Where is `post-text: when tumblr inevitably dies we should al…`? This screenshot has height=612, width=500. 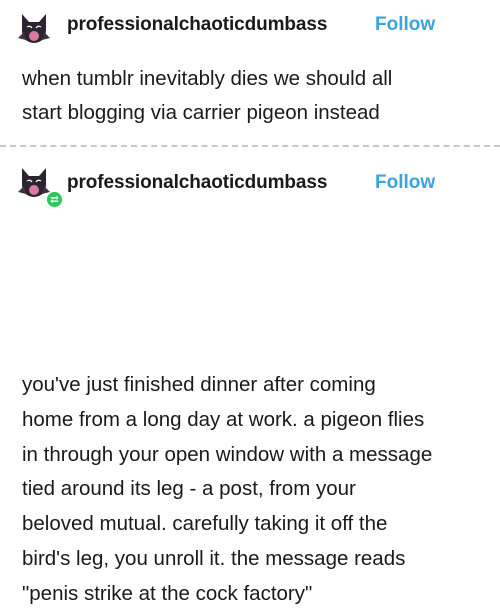
post-text: when tumblr inevitably dies we should al… is located at coordinates (207, 95).